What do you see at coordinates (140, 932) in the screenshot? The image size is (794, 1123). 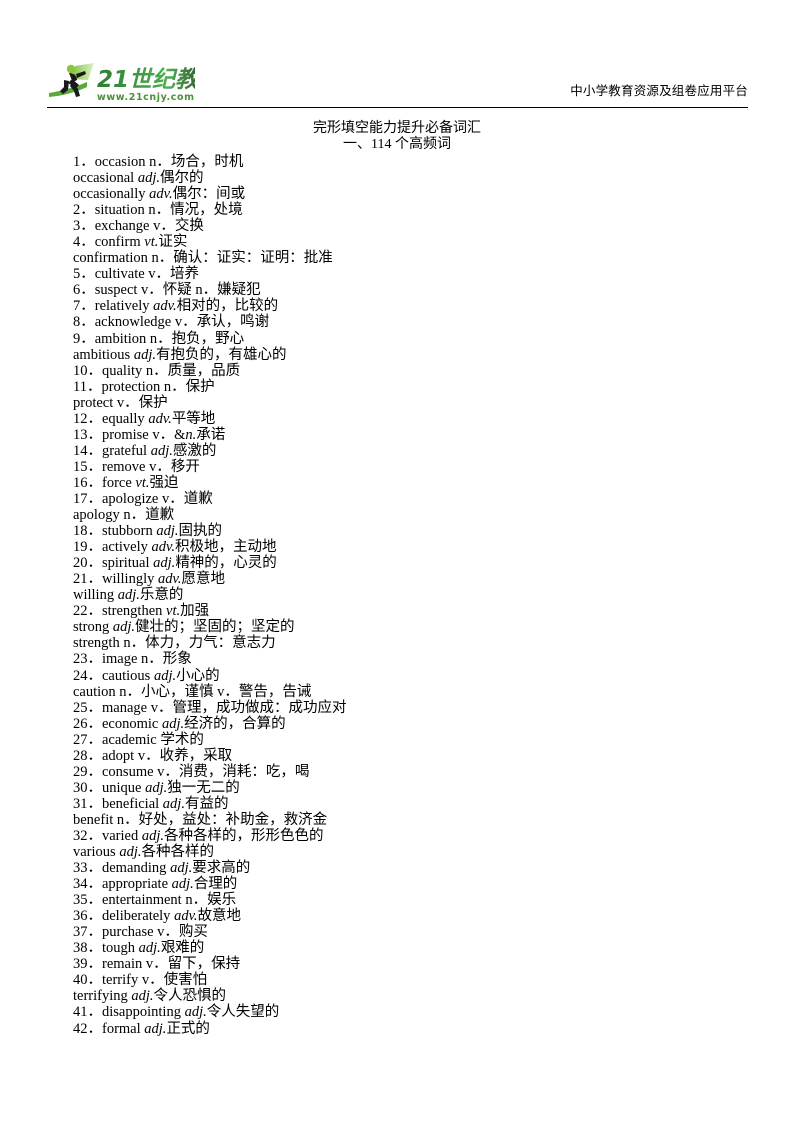 I see `vocabulary-entry: 37．purchase v．购买` at bounding box center [140, 932].